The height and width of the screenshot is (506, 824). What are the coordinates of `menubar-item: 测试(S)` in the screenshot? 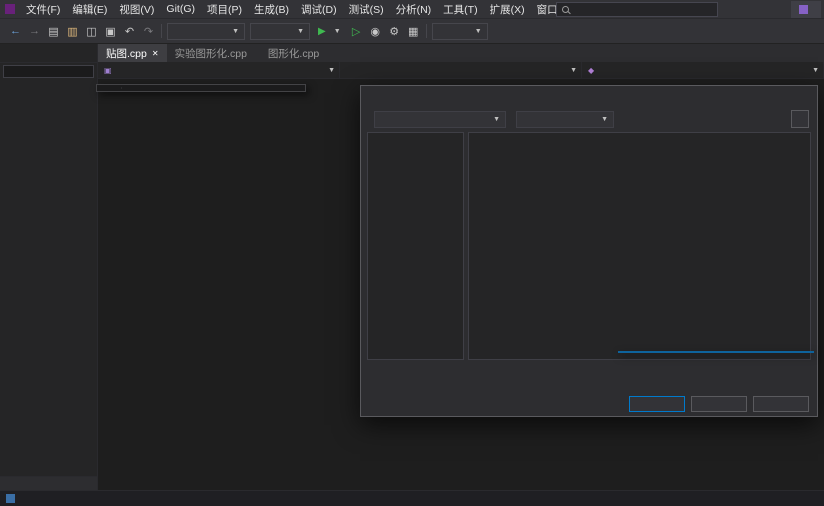 It's located at (366, 9).